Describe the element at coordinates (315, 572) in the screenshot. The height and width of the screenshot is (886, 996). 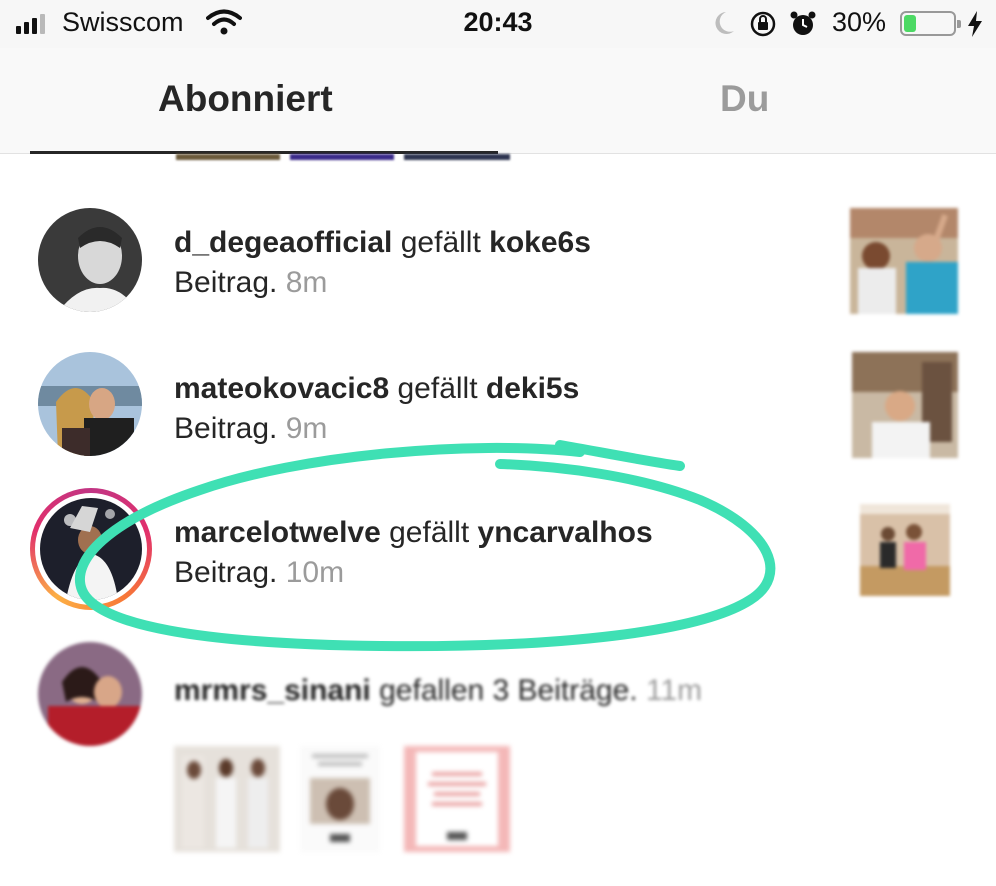
I see `timestamp: 10m` at that location.